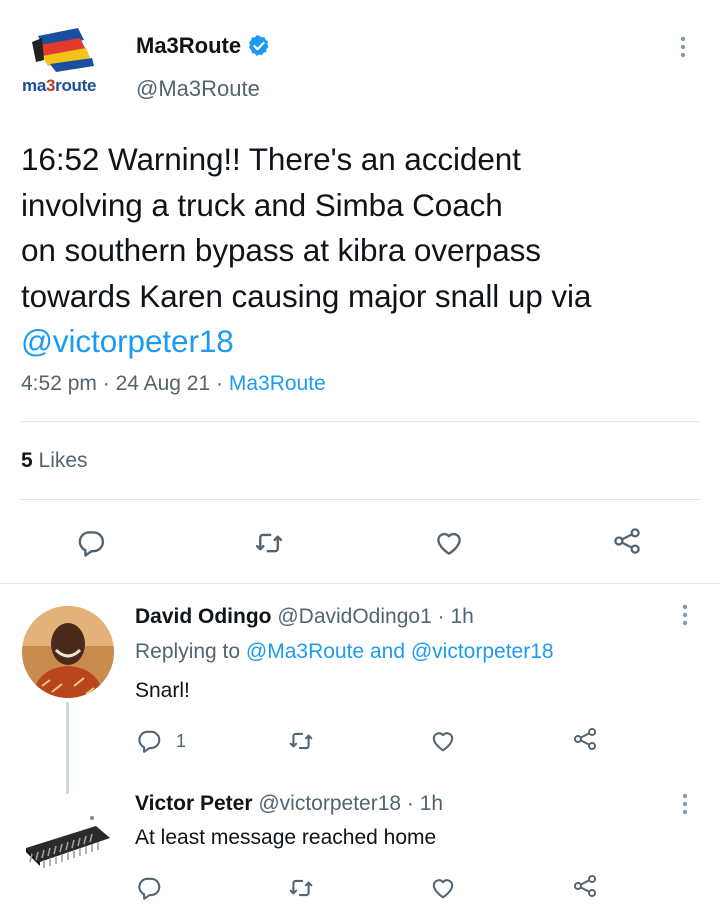 This screenshot has width=720, height=919. What do you see at coordinates (59, 85) in the screenshot?
I see `logo-wordmark: ma3route` at bounding box center [59, 85].